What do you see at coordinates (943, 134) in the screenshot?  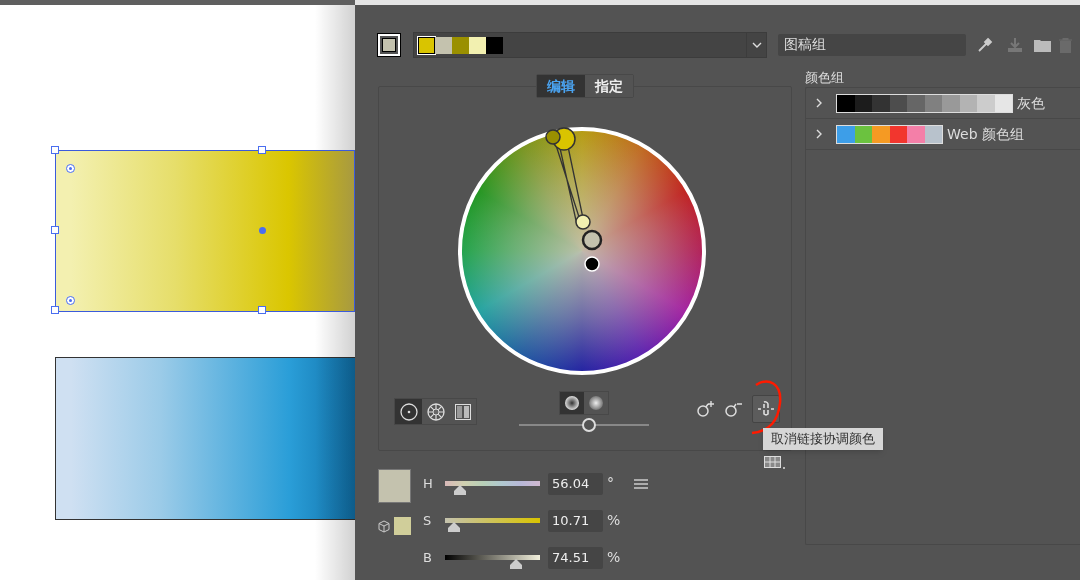 I see `color-group-row: Web 颜色组` at bounding box center [943, 134].